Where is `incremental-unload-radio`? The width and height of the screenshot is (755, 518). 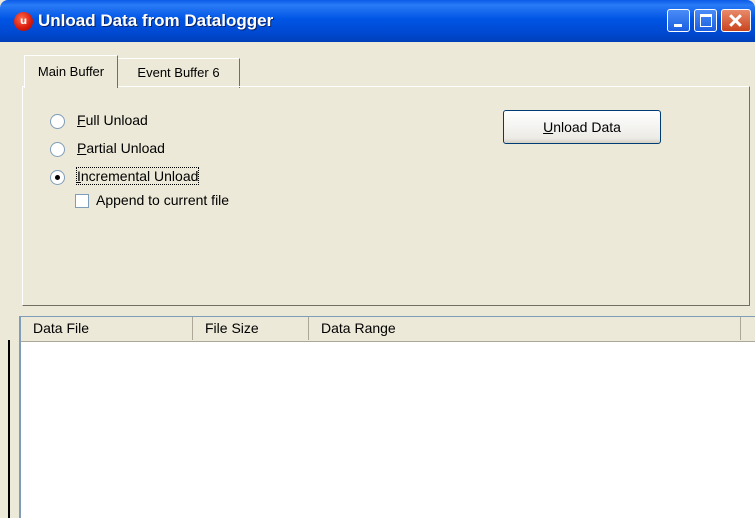
incremental-unload-radio is located at coordinates (57, 177).